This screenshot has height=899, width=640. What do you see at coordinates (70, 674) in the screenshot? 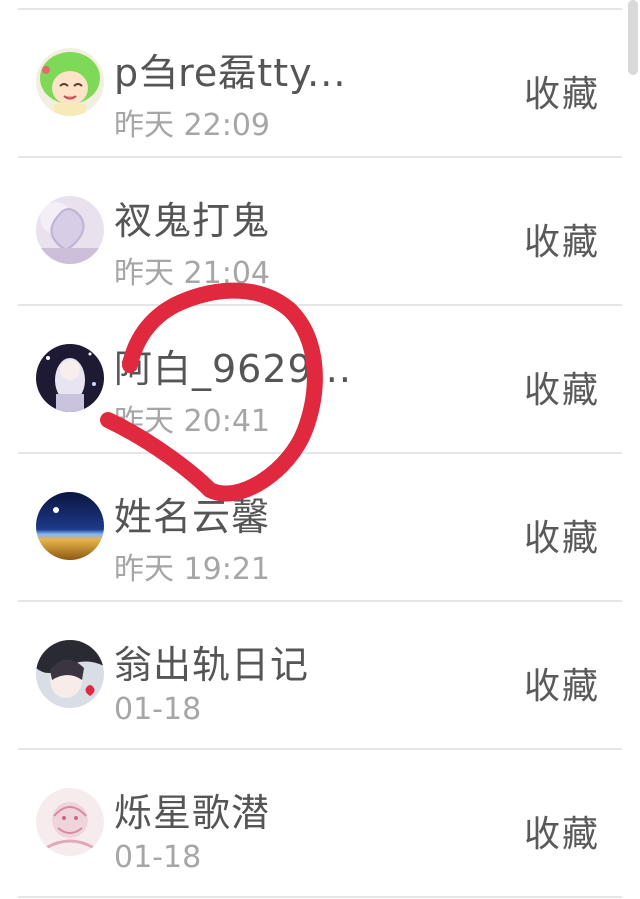
I see `anime-girl-heart-avatar` at bounding box center [70, 674].